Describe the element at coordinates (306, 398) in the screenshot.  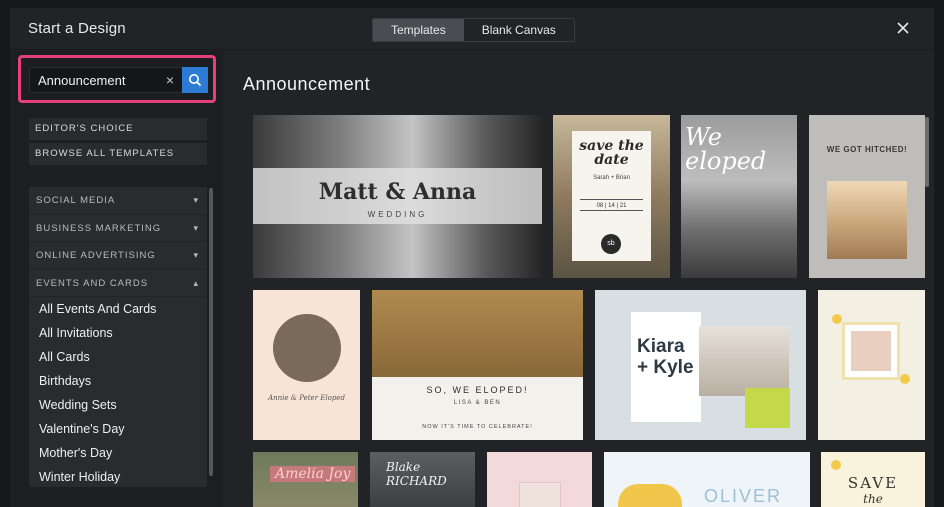
I see `template-names: Annie & Peter Eloped` at that location.